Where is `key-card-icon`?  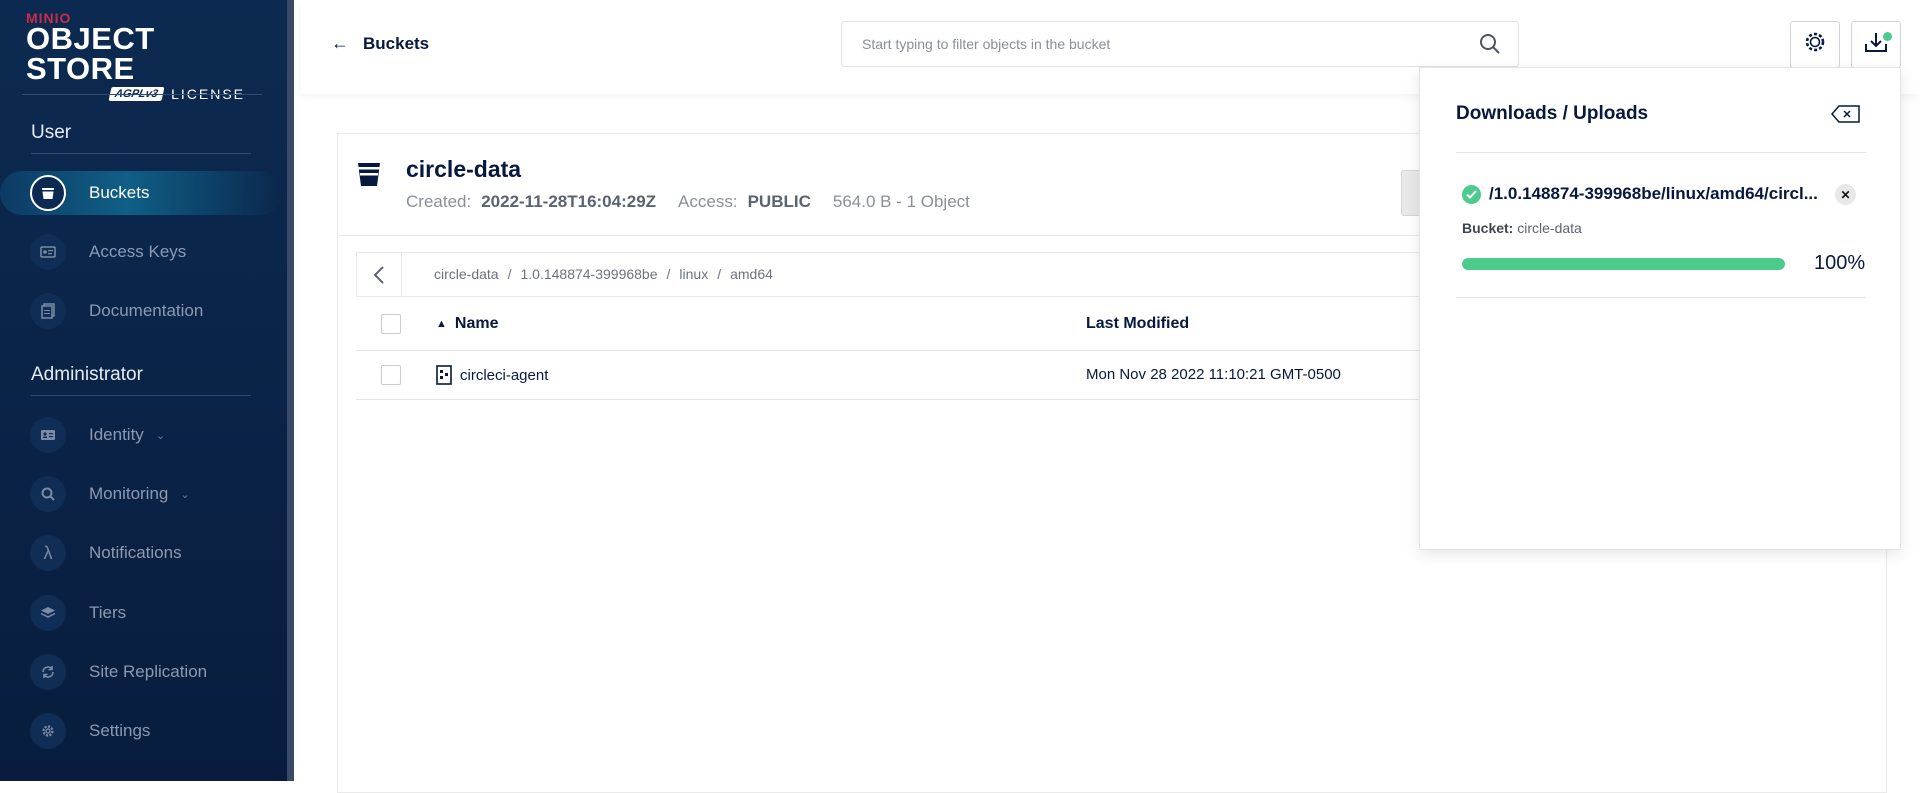 key-card-icon is located at coordinates (48, 252).